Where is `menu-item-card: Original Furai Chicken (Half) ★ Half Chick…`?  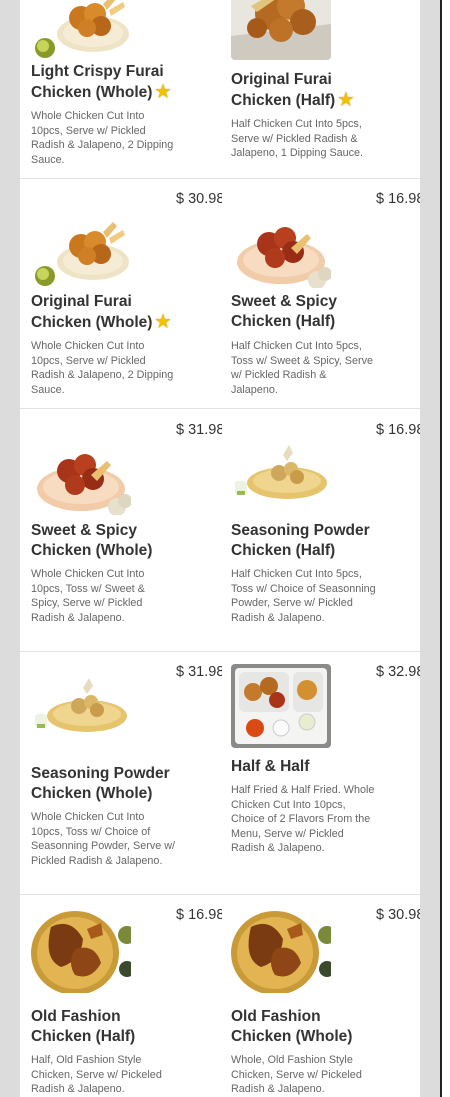
menu-item-card: Original Furai Chicken (Half) ★ Half Chick… is located at coordinates (320, 89).